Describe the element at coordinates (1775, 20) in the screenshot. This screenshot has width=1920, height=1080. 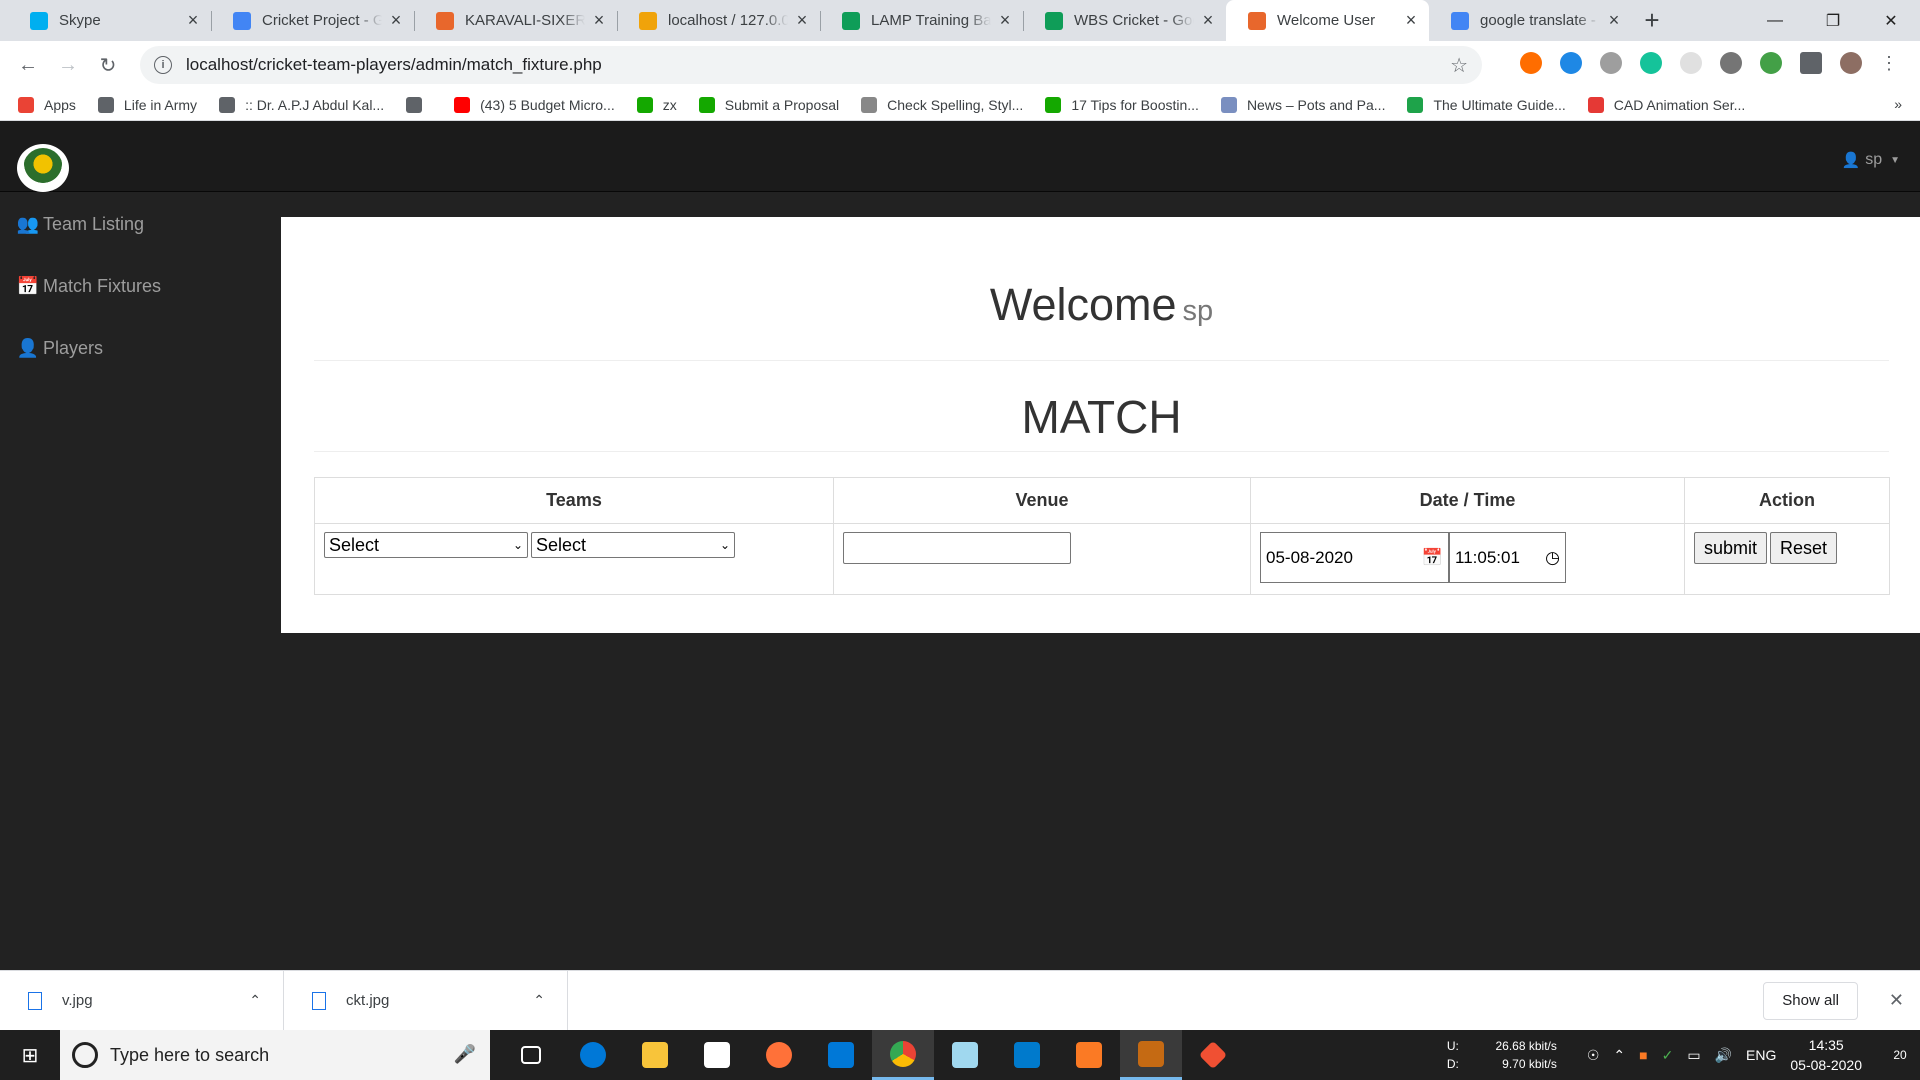
I see `minimize-button: —` at that location.